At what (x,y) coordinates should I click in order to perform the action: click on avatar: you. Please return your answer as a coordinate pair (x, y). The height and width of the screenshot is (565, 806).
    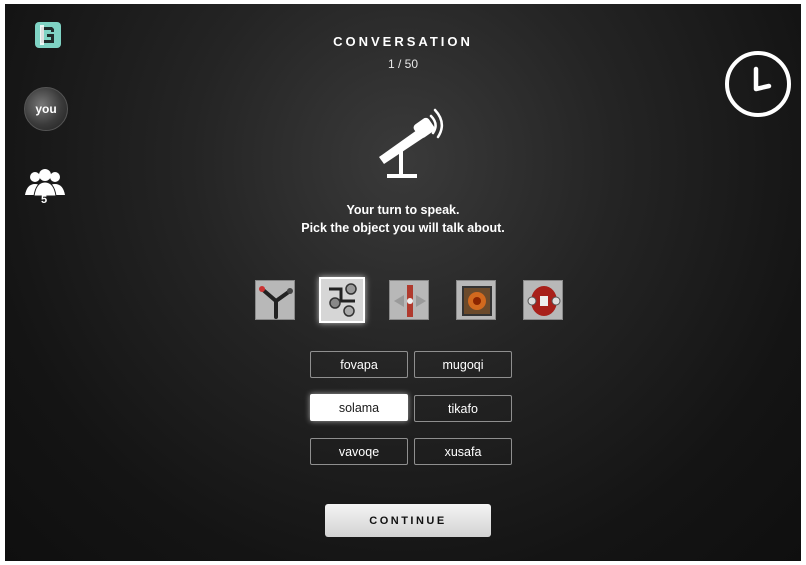
    Looking at the image, I should click on (46, 109).